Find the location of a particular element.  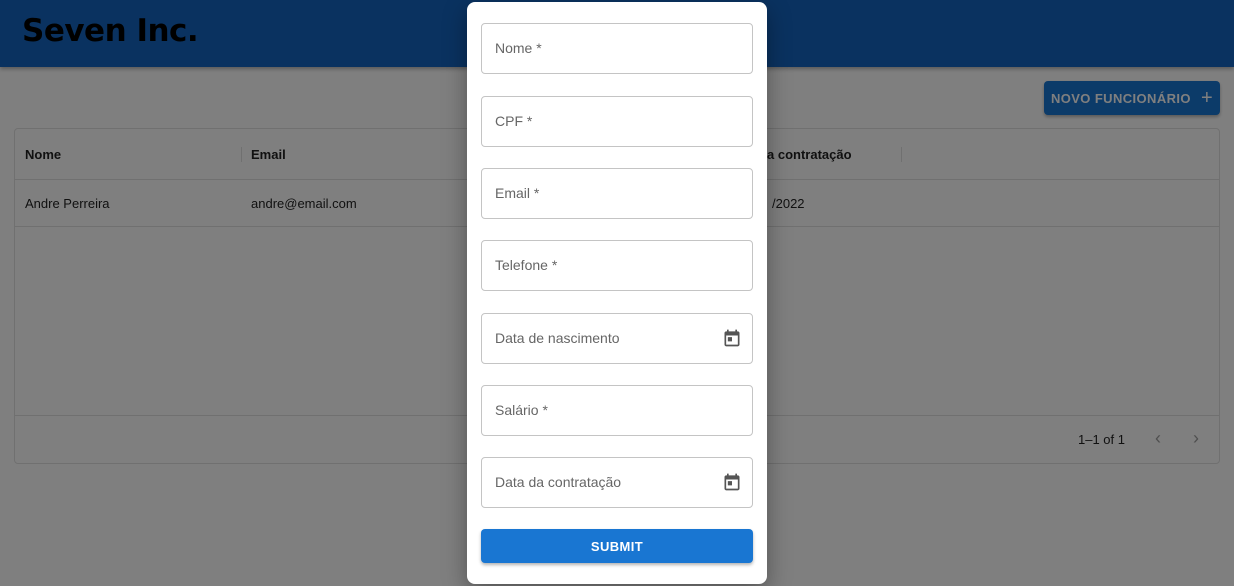

cpf-field: CPF * is located at coordinates (617, 121).